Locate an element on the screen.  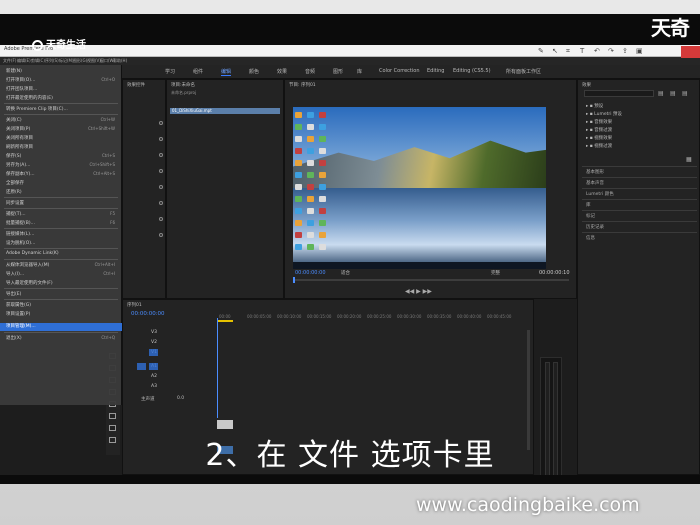
master-volume: 0.0 is located at coordinates (180, 398).